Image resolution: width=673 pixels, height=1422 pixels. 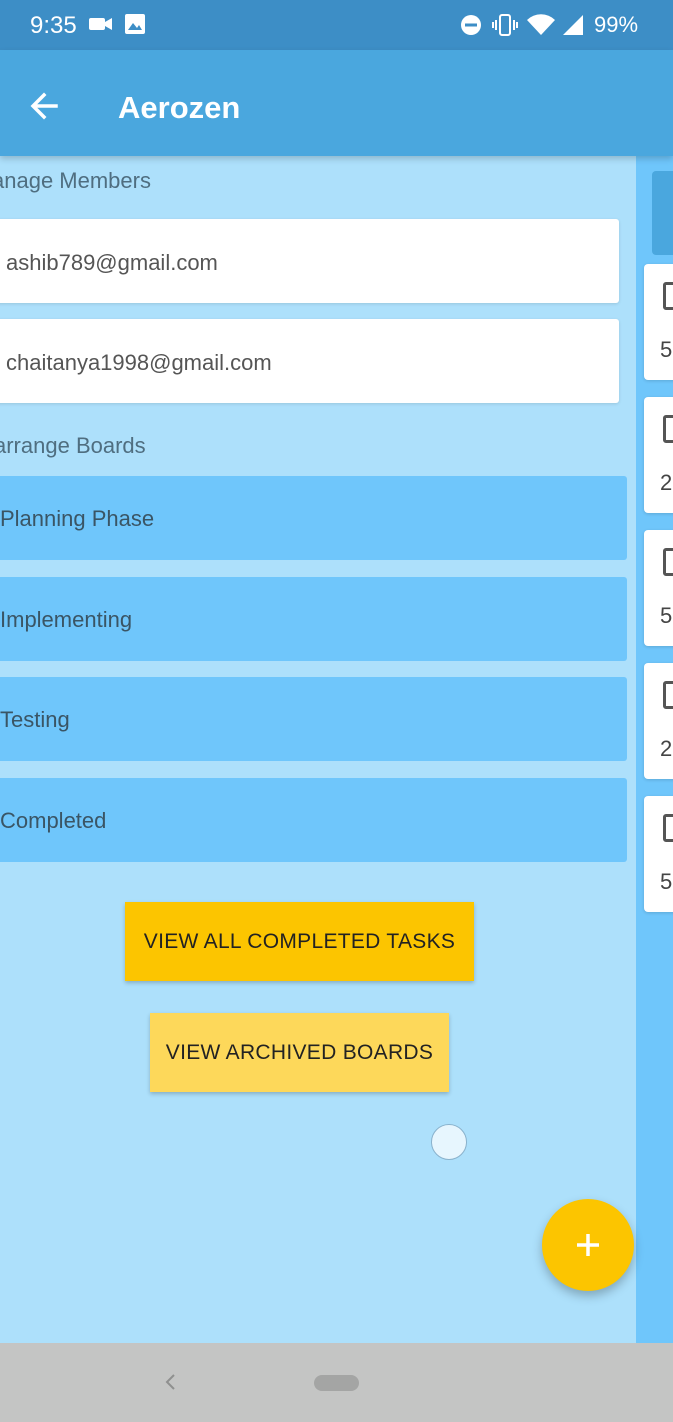 What do you see at coordinates (616, 24) in the screenshot?
I see `battery-level: 99%` at bounding box center [616, 24].